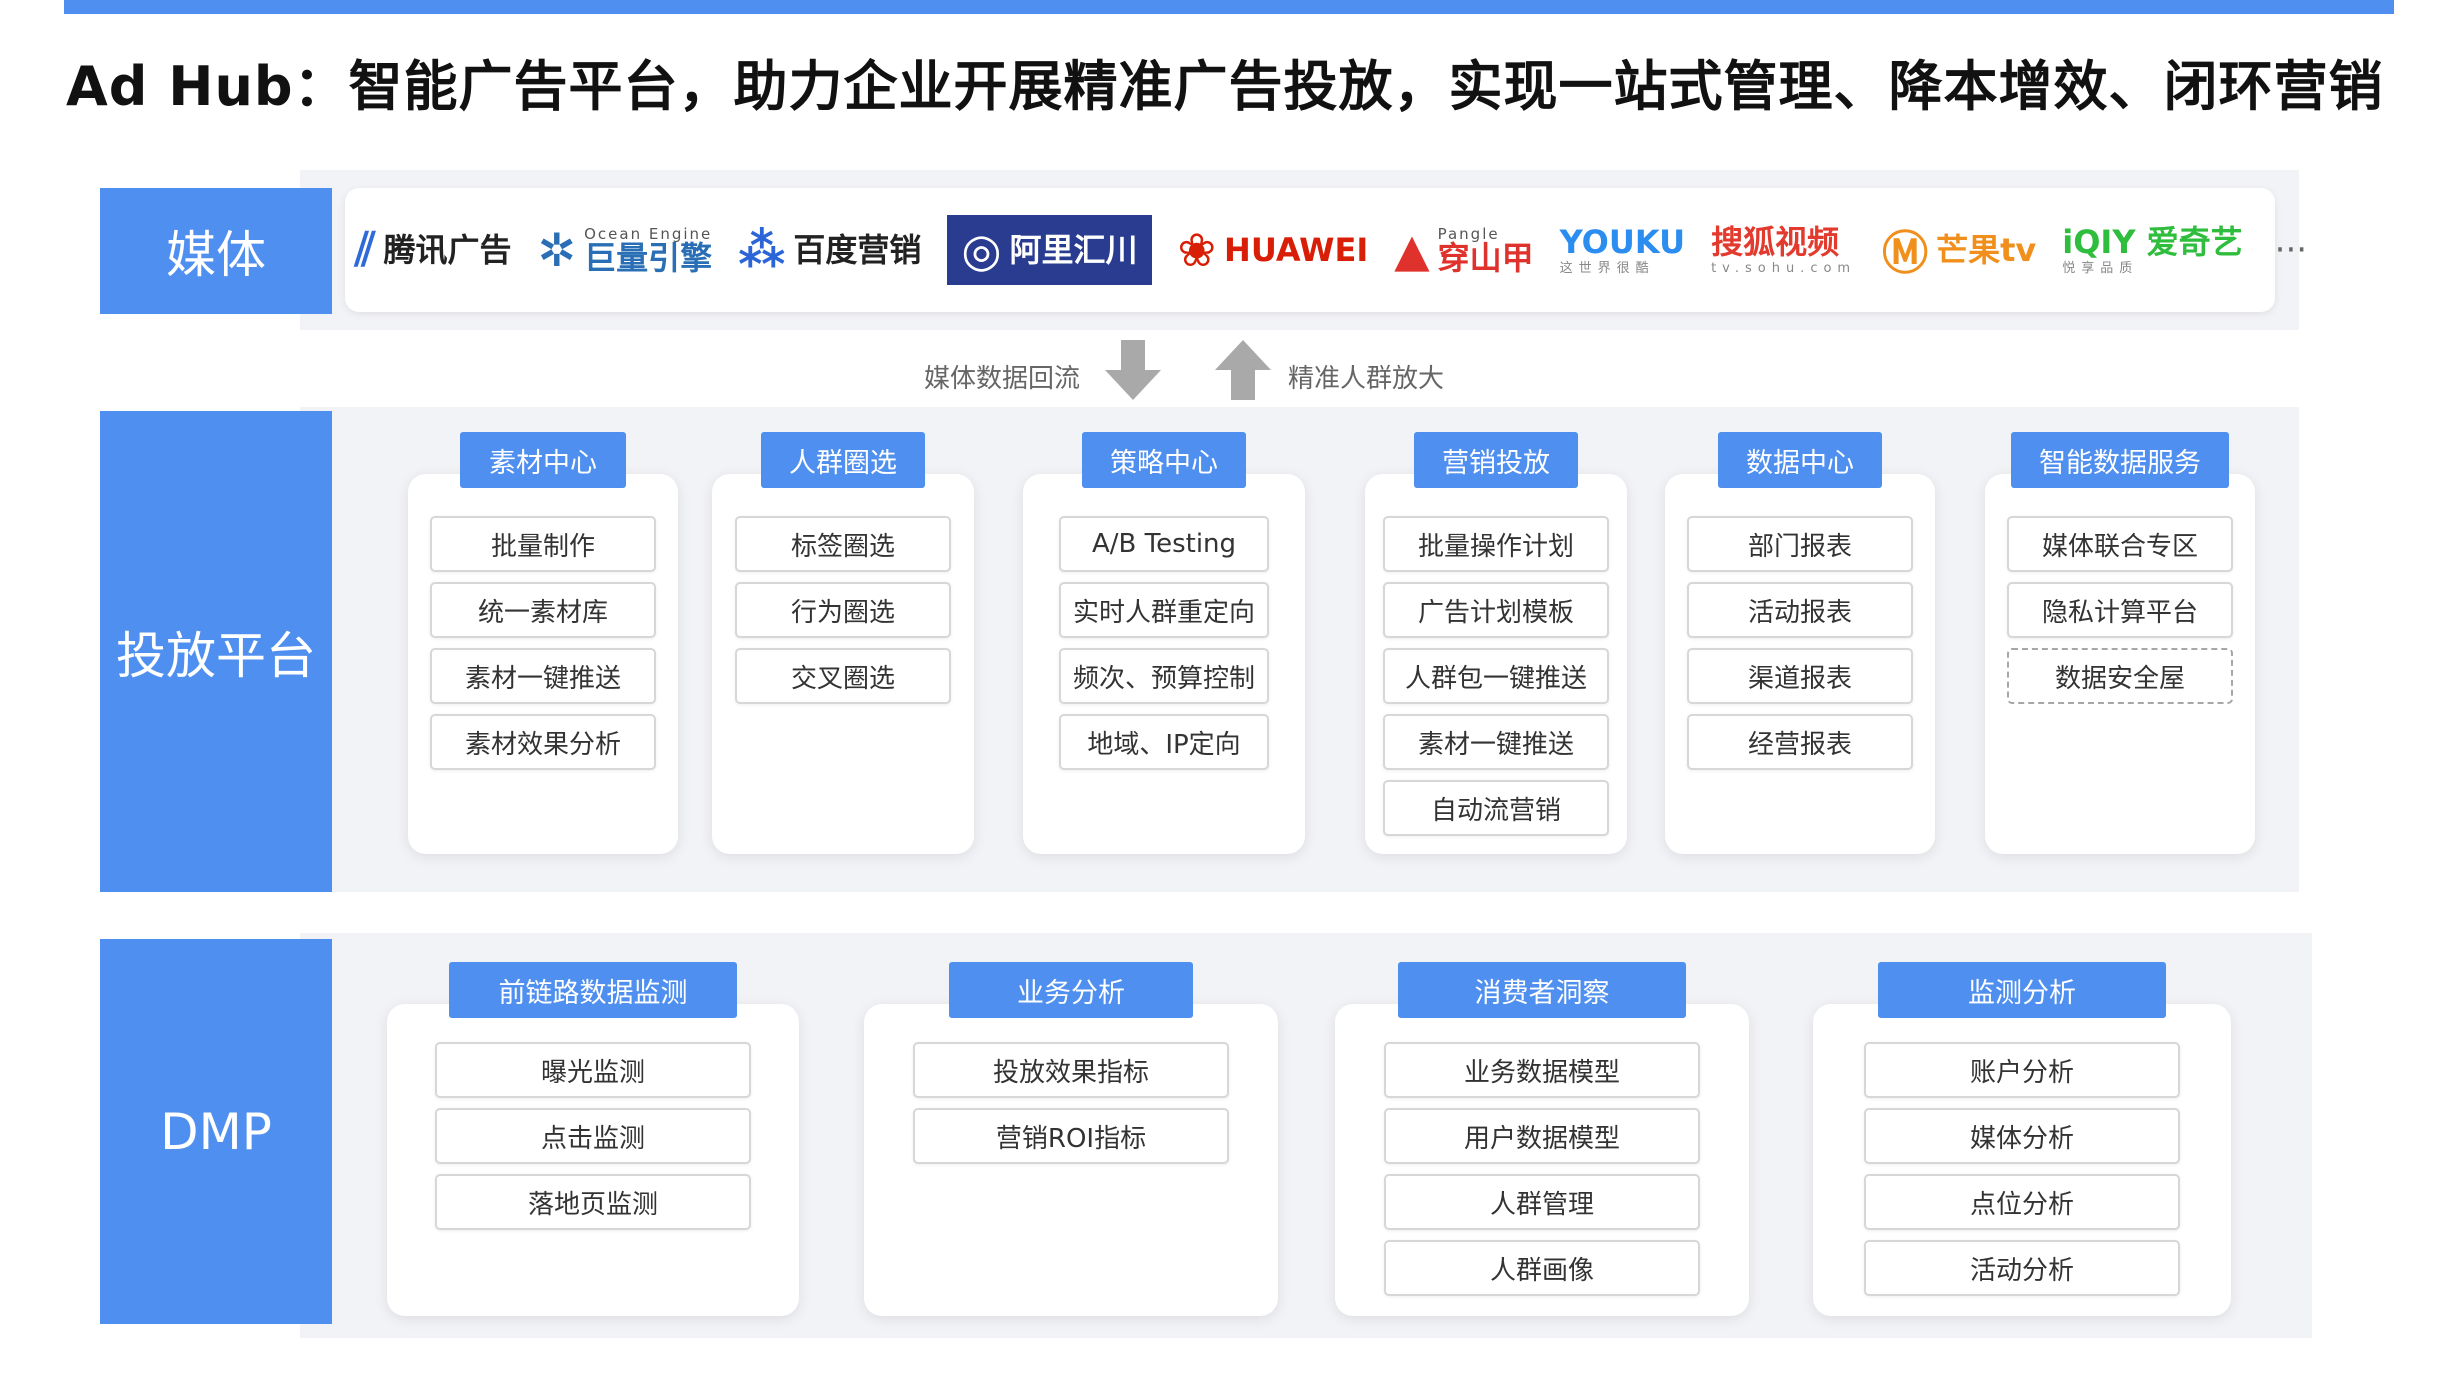  What do you see at coordinates (2100, 268) in the screenshot?
I see `logo-tagline: 悦享品质` at bounding box center [2100, 268].